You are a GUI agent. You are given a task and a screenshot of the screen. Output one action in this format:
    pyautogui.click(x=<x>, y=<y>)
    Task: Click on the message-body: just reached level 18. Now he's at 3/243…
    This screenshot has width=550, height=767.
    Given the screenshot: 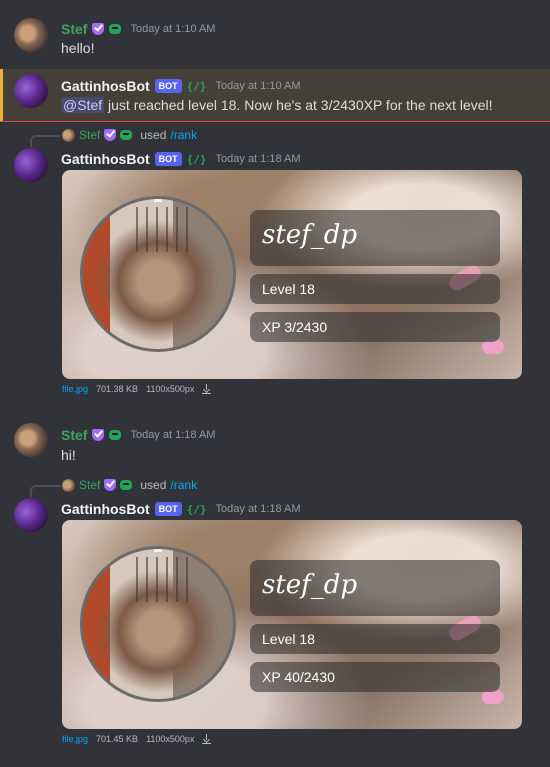 What is the action you would take?
    pyautogui.click(x=298, y=105)
    